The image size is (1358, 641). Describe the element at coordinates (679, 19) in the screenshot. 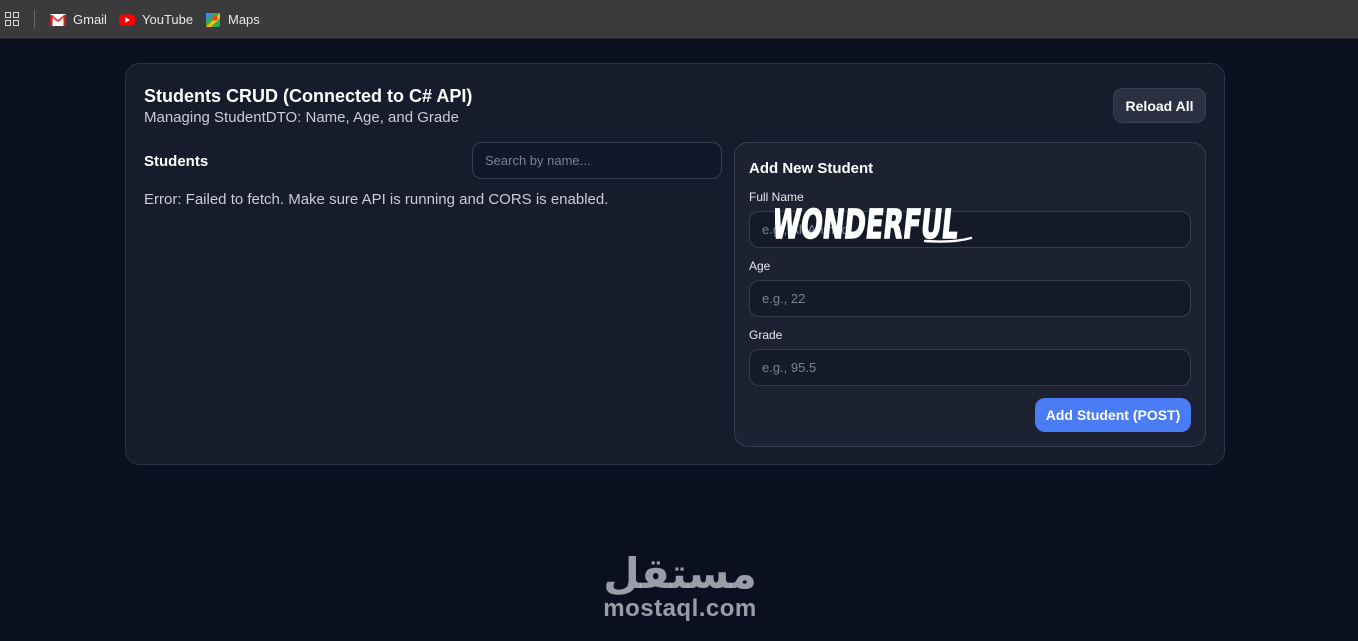

I see `bookmarks-bar: Gmail YouTube Maps` at that location.